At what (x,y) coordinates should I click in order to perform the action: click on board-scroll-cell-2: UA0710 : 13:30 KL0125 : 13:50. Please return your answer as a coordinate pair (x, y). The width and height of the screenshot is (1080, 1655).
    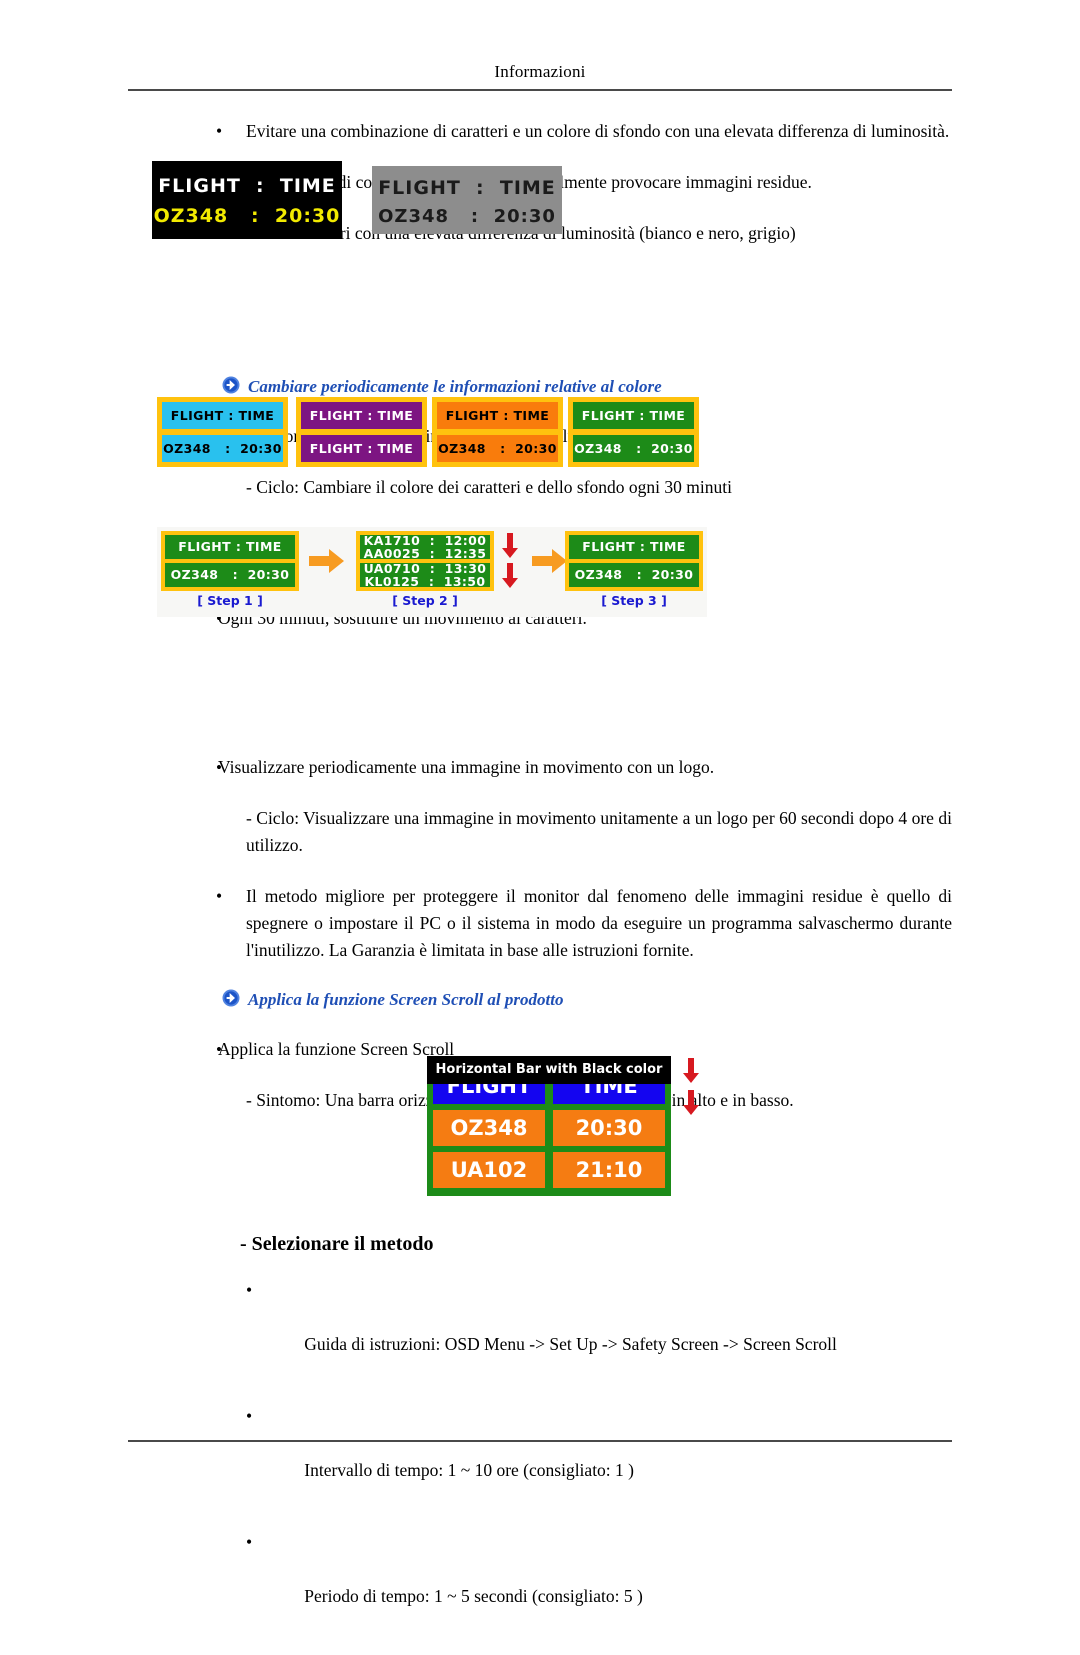
    Looking at the image, I should click on (425, 575).